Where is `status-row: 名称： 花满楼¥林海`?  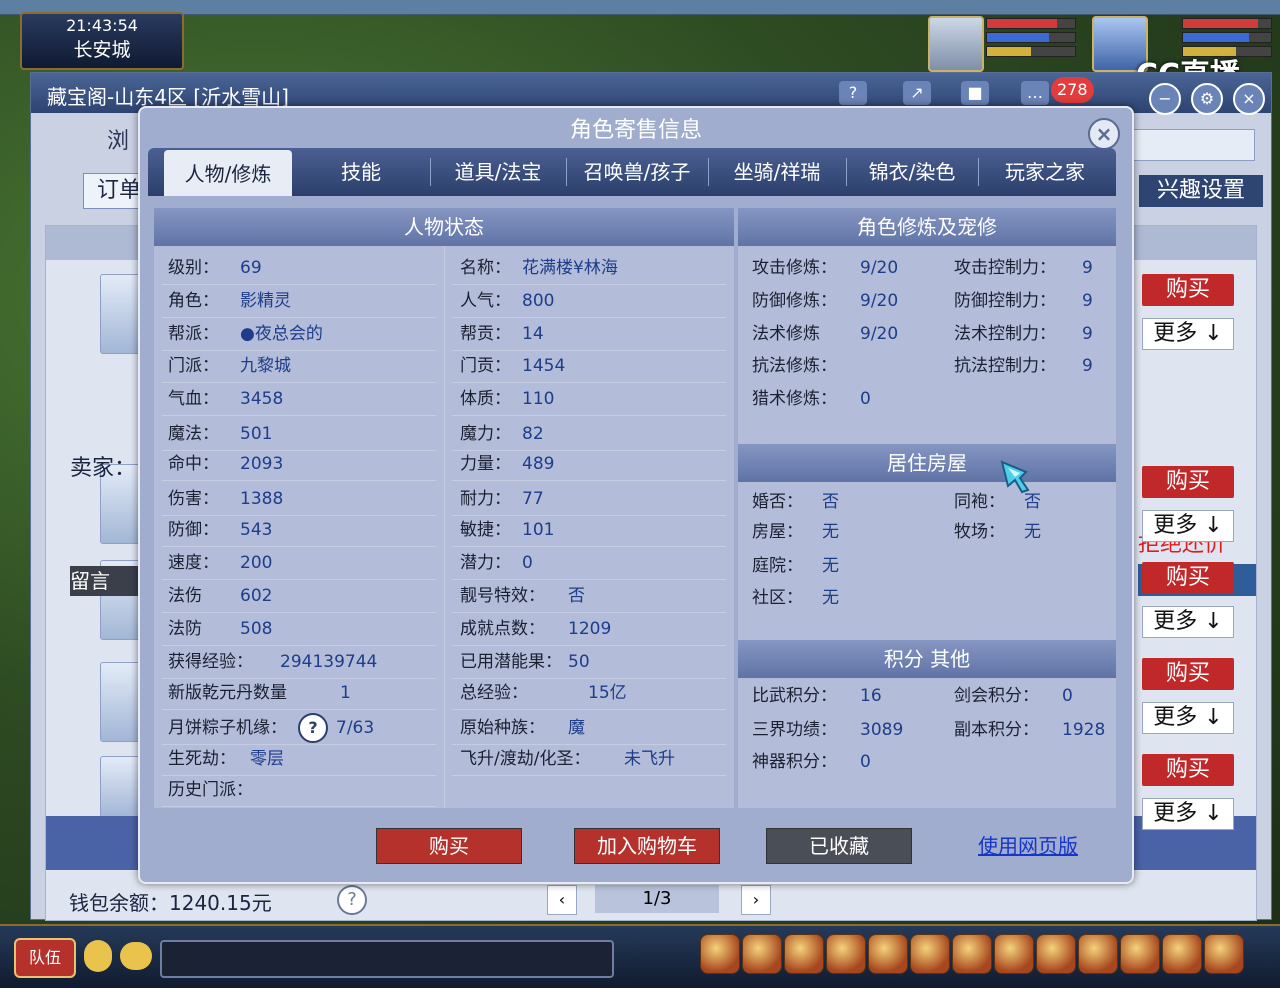
status-row: 名称： 花满楼¥林海 is located at coordinates (589, 268).